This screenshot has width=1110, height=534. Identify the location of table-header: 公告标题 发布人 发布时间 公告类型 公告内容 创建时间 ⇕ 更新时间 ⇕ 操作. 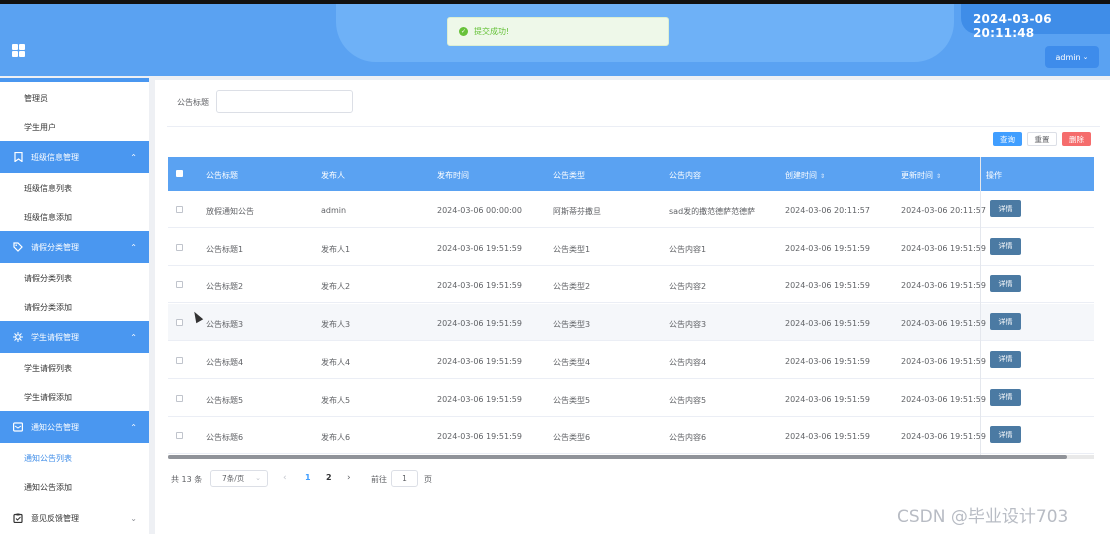
(631, 174).